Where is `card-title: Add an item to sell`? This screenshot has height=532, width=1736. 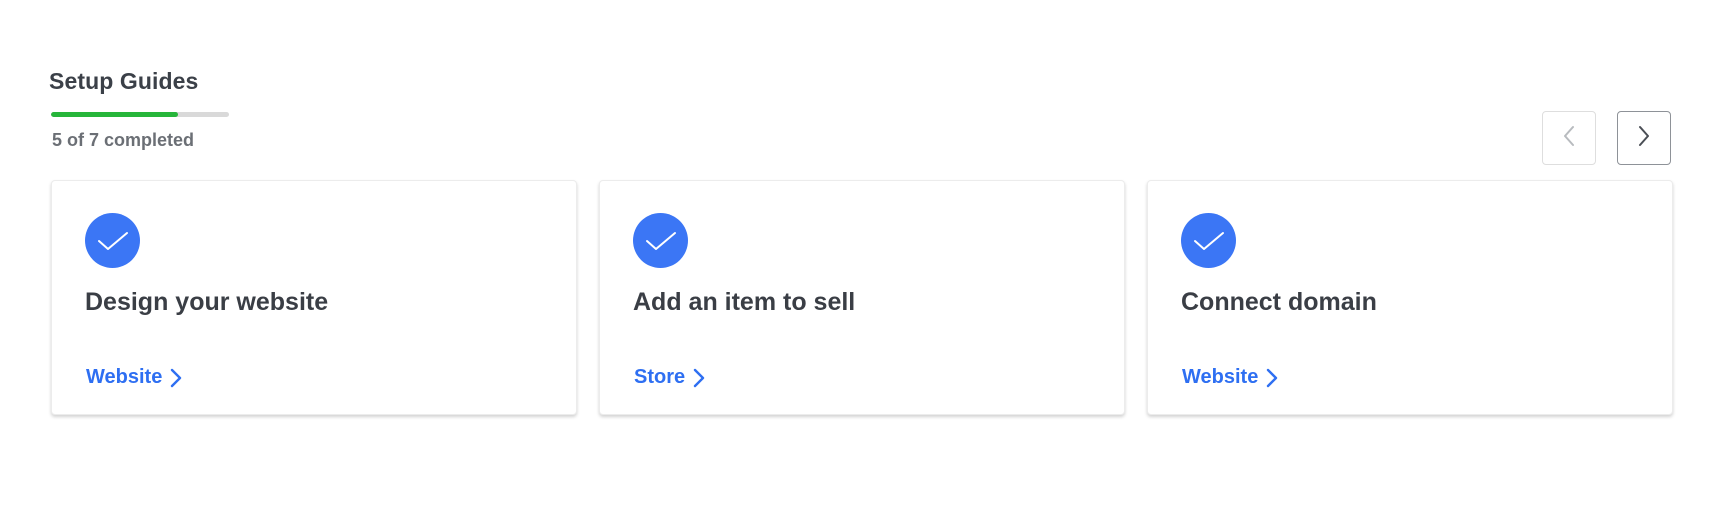
card-title: Add an item to sell is located at coordinates (744, 302).